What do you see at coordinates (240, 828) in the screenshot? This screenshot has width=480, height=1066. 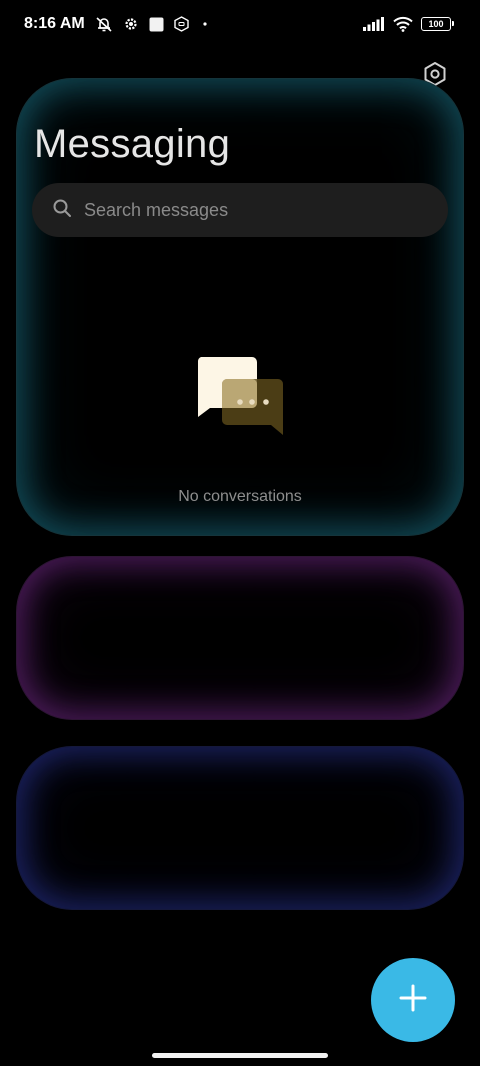 I see `blue-glow-card` at bounding box center [240, 828].